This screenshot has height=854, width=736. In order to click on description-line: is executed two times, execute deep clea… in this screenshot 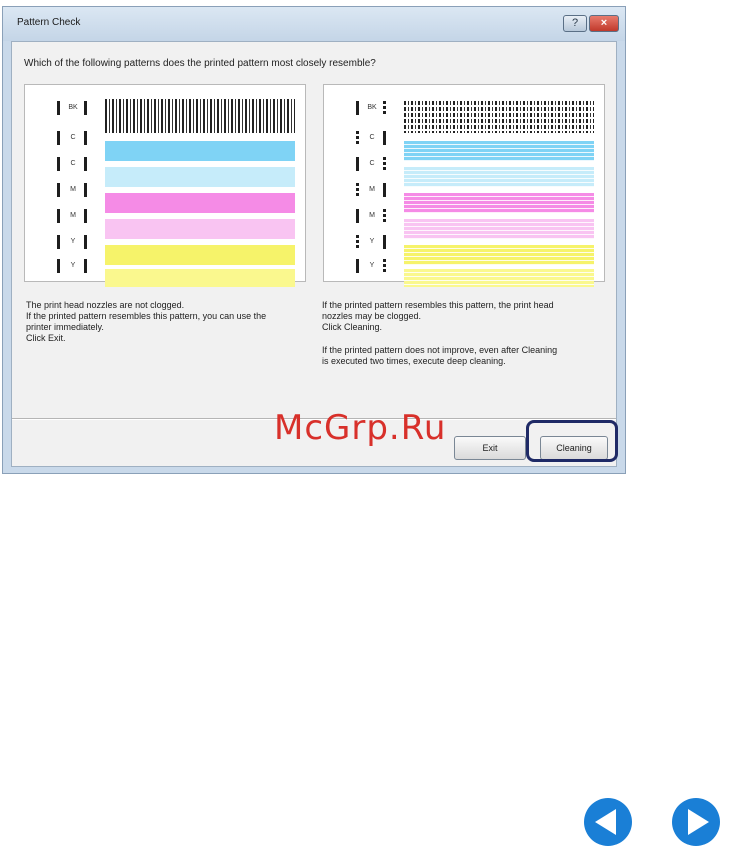, I will do `click(414, 361)`.